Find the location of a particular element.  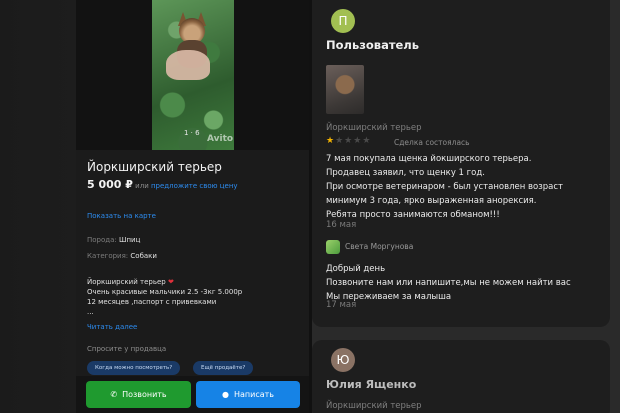

category-label: Категория: is located at coordinates (108, 256).